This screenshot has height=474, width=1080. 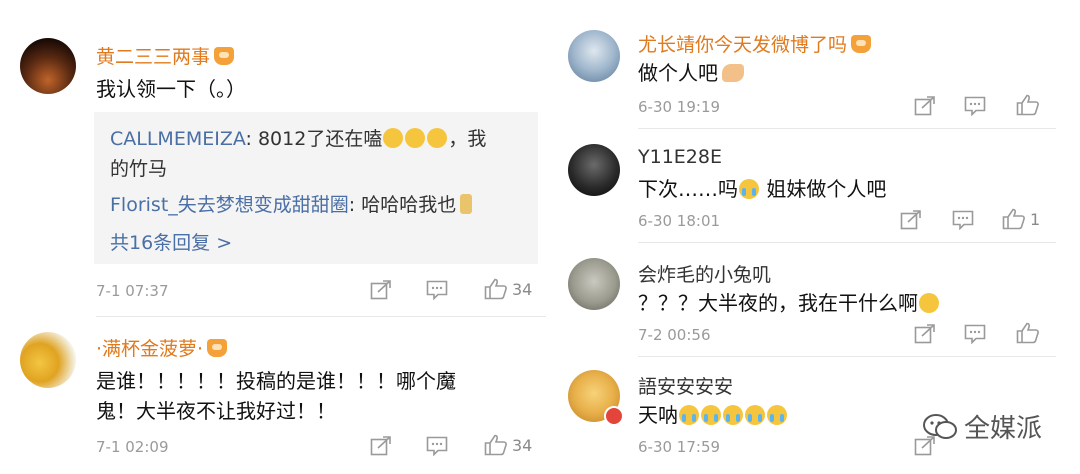 What do you see at coordinates (929, 303) in the screenshot?
I see `puzzled-emoji-icon` at bounding box center [929, 303].